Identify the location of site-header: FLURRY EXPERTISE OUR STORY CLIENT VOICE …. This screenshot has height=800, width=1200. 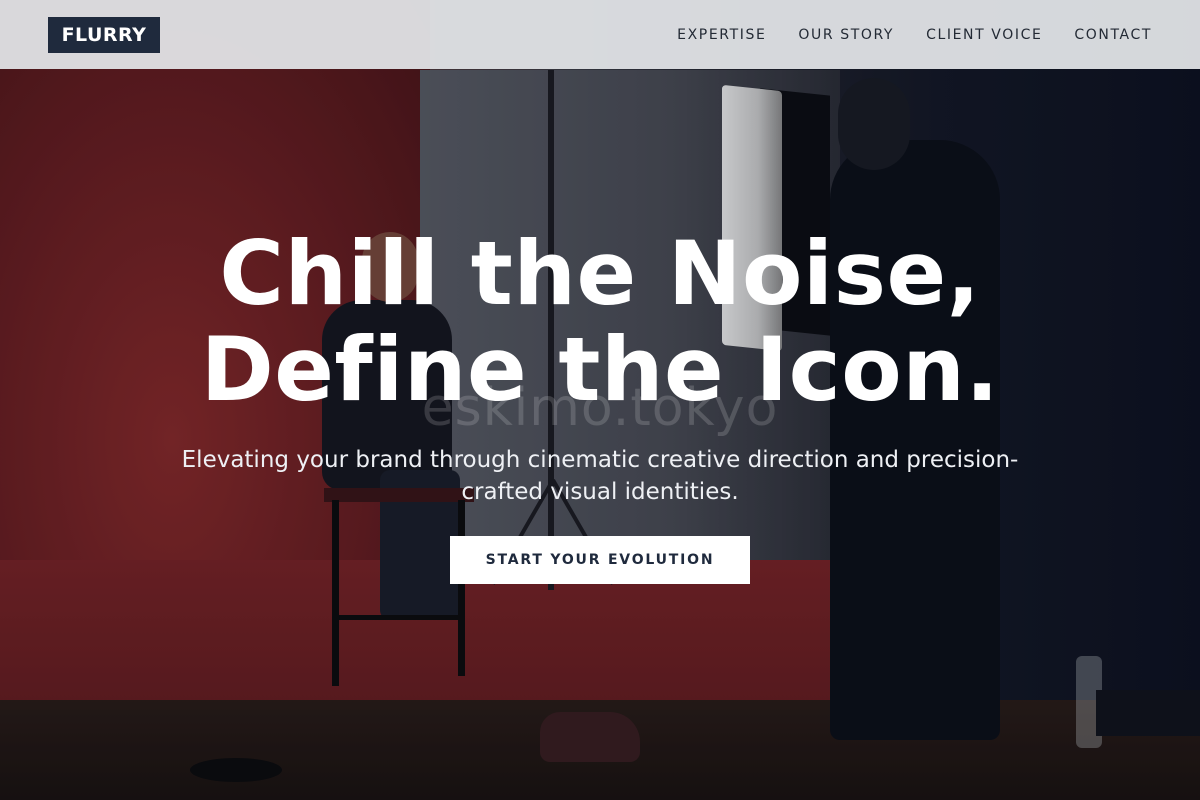
(600, 34).